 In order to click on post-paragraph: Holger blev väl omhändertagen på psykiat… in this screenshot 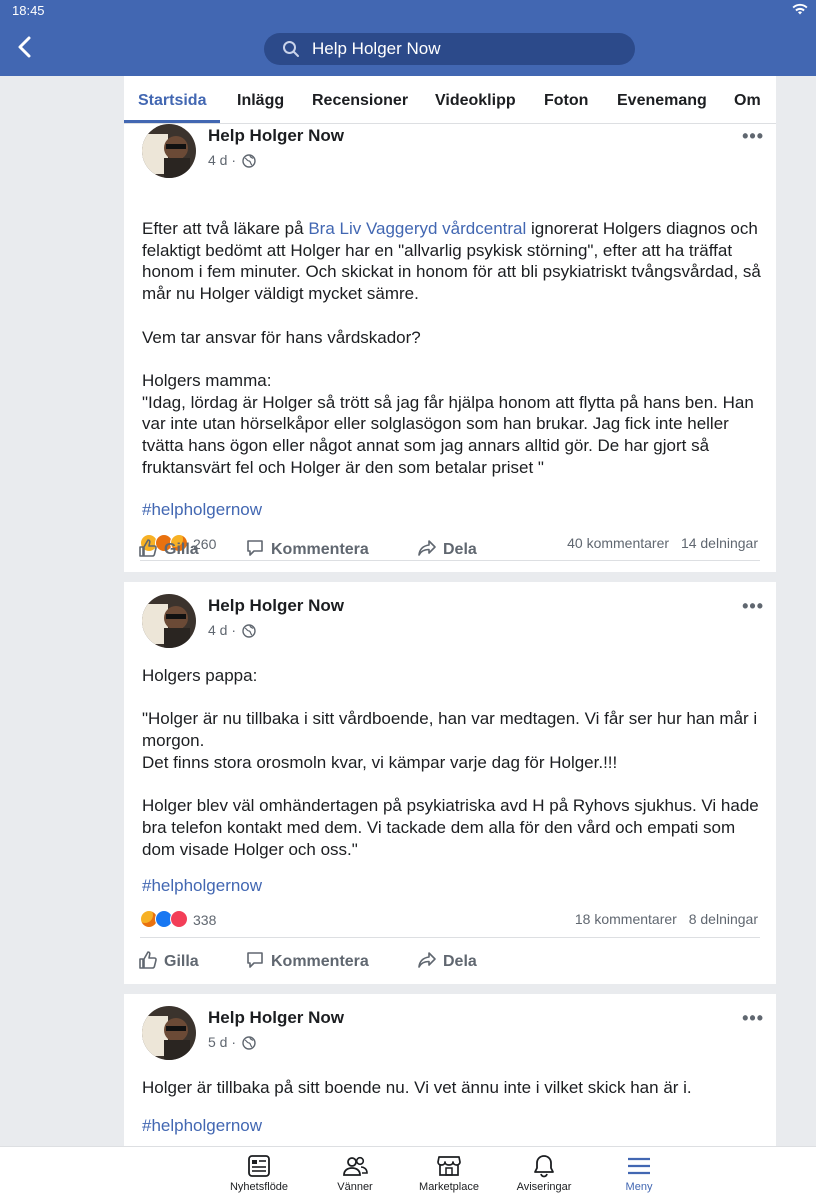, I will do `click(450, 827)`.